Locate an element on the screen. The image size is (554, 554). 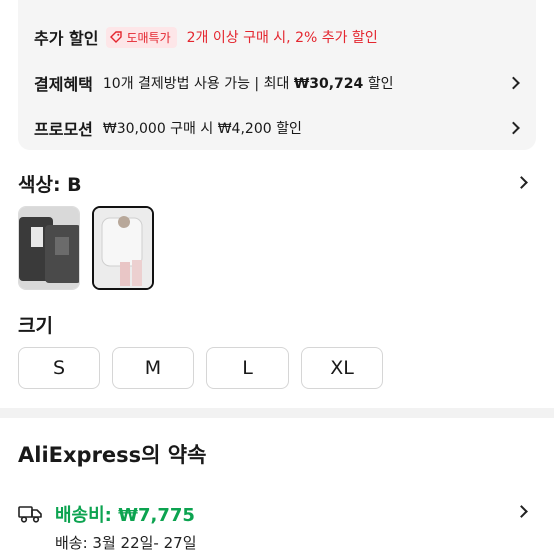
size-option-m: M is located at coordinates (153, 368).